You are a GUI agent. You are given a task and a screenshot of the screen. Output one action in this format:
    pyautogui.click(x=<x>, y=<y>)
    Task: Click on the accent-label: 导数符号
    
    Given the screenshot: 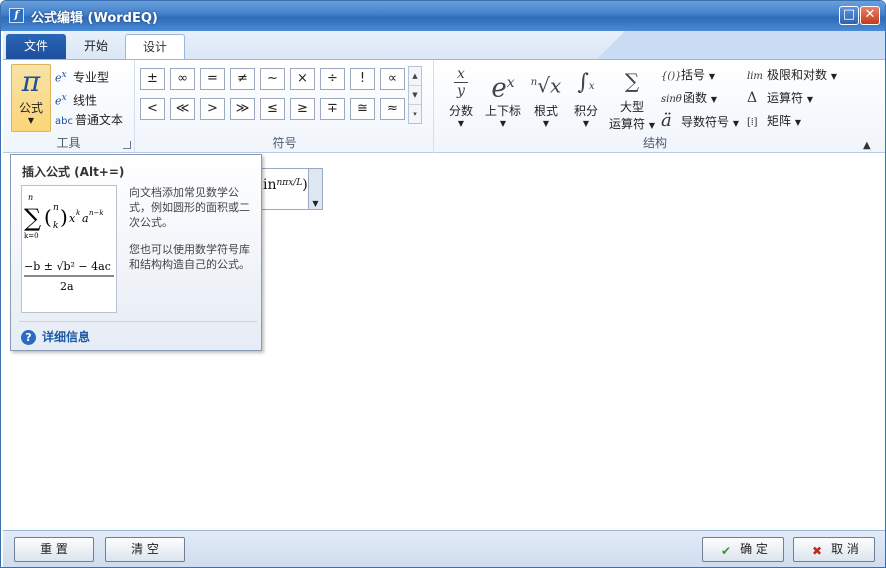 What is the action you would take?
    pyautogui.click(x=705, y=122)
    